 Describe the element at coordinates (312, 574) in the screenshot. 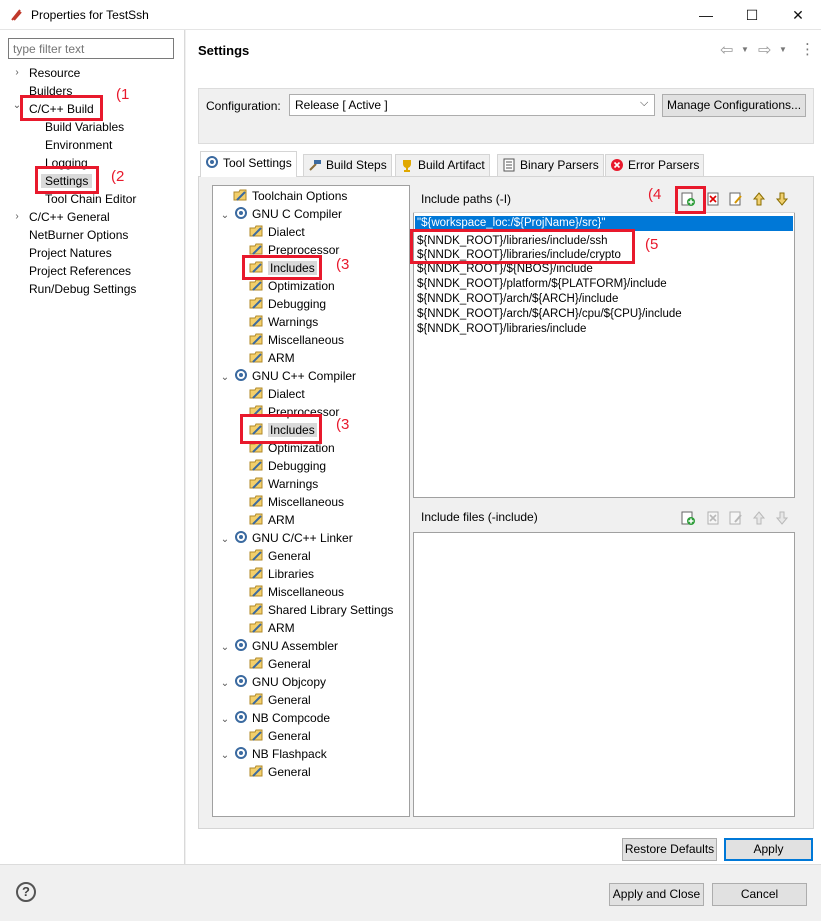

I see `tool-tree-option: Libraries` at that location.